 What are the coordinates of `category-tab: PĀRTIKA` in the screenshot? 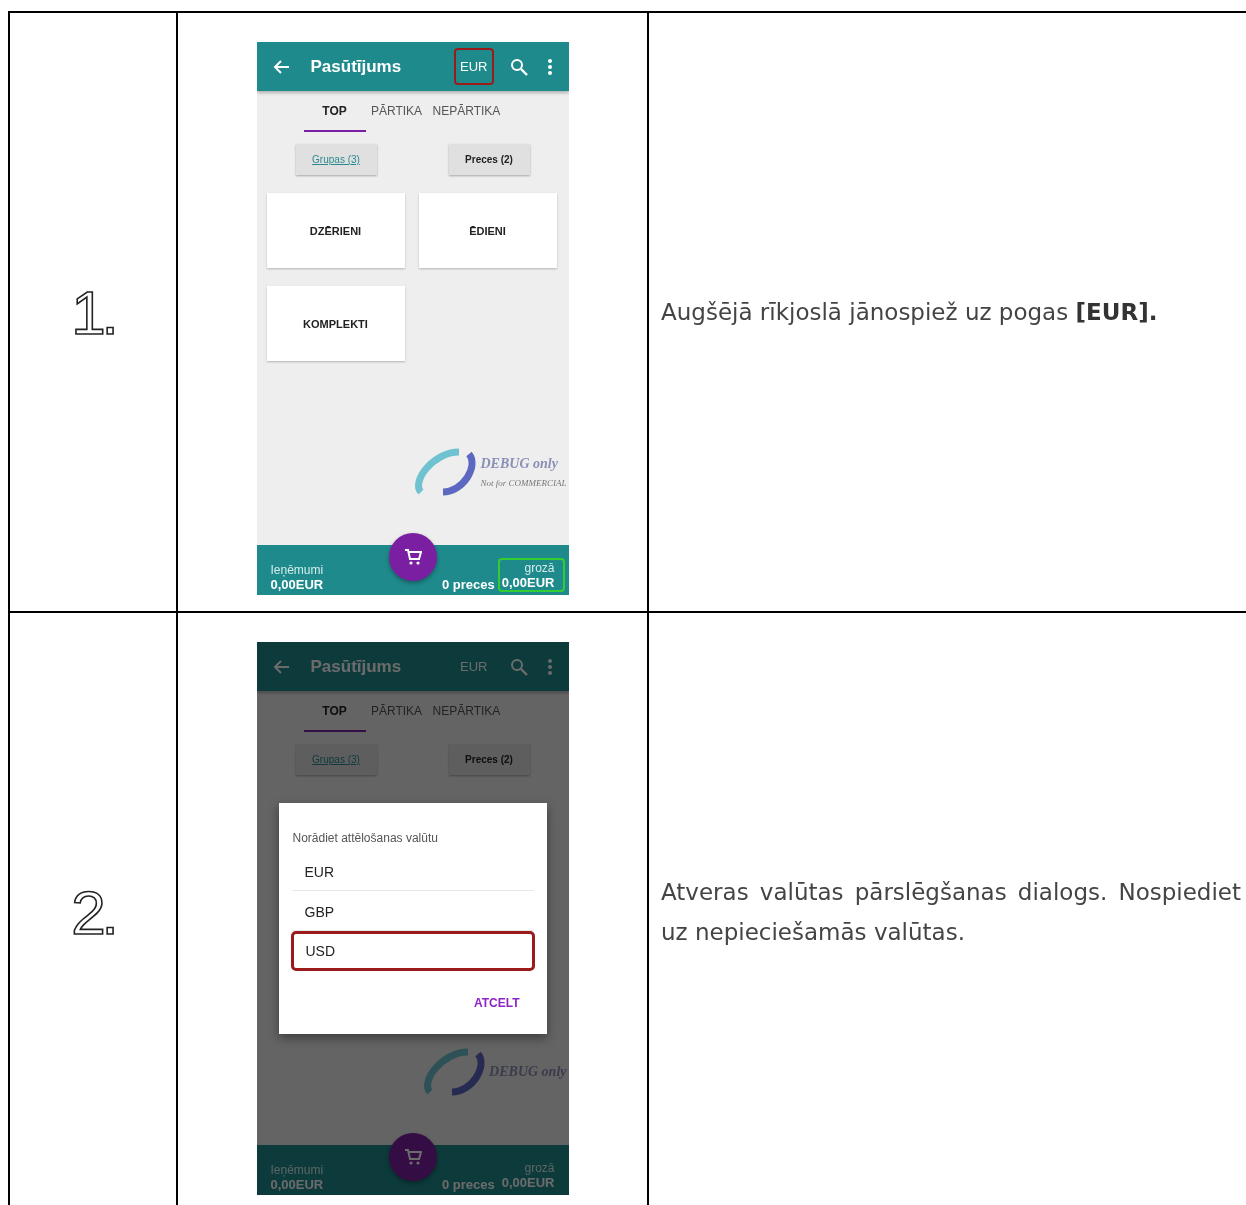 It's located at (396, 111).